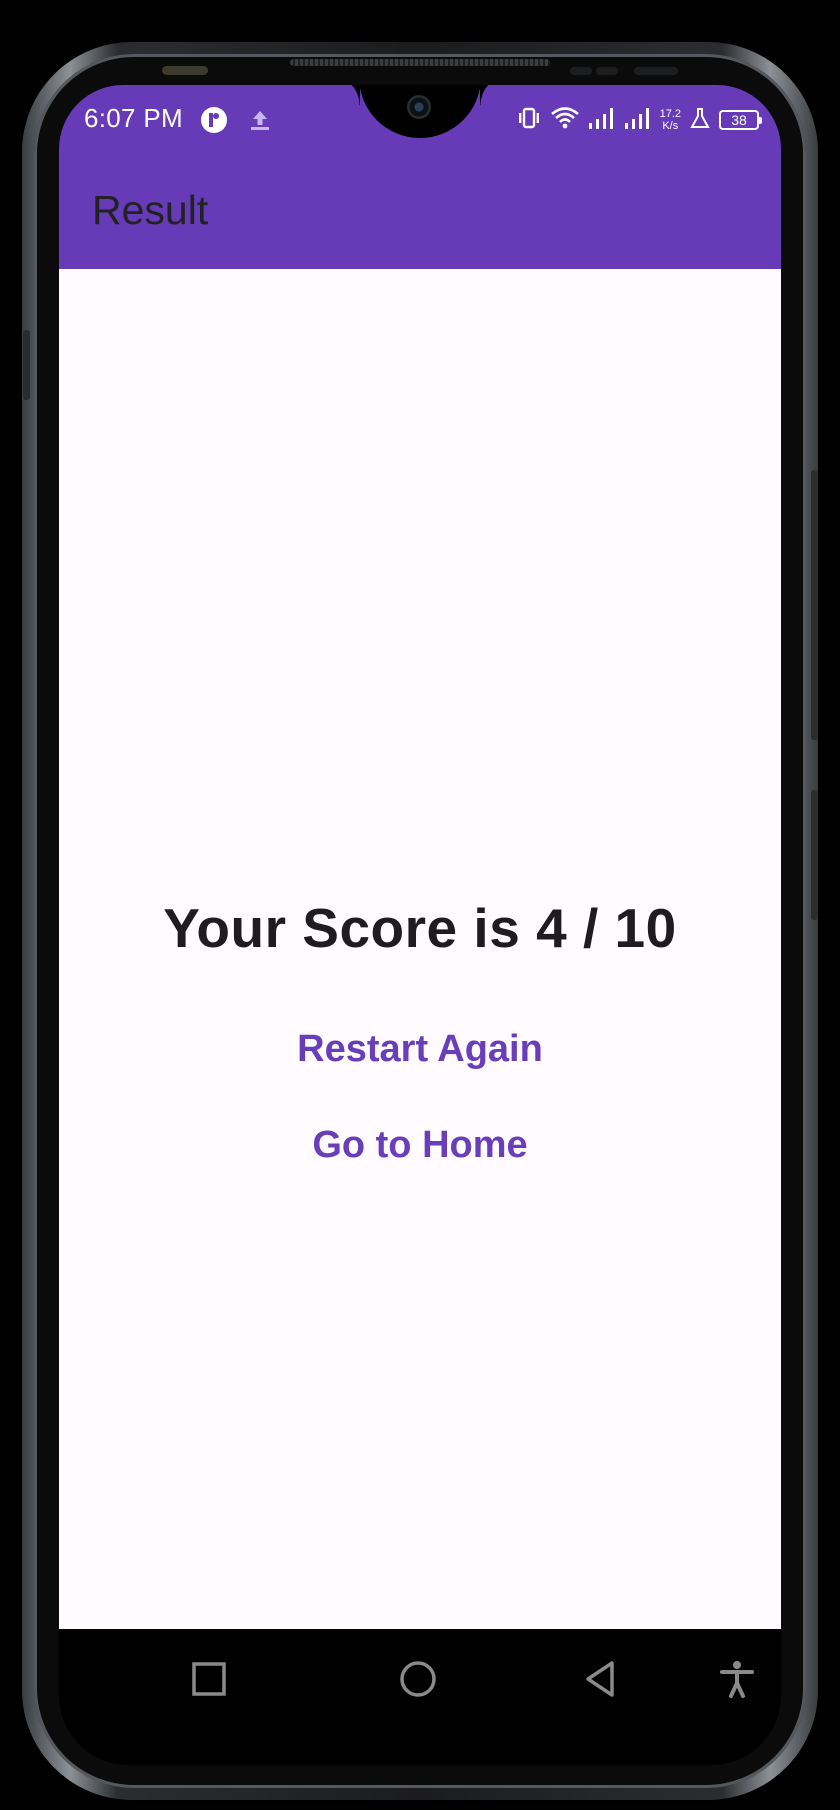 Image resolution: width=840 pixels, height=1810 pixels. Describe the element at coordinates (700, 120) in the screenshot. I see `lab-icon` at that location.